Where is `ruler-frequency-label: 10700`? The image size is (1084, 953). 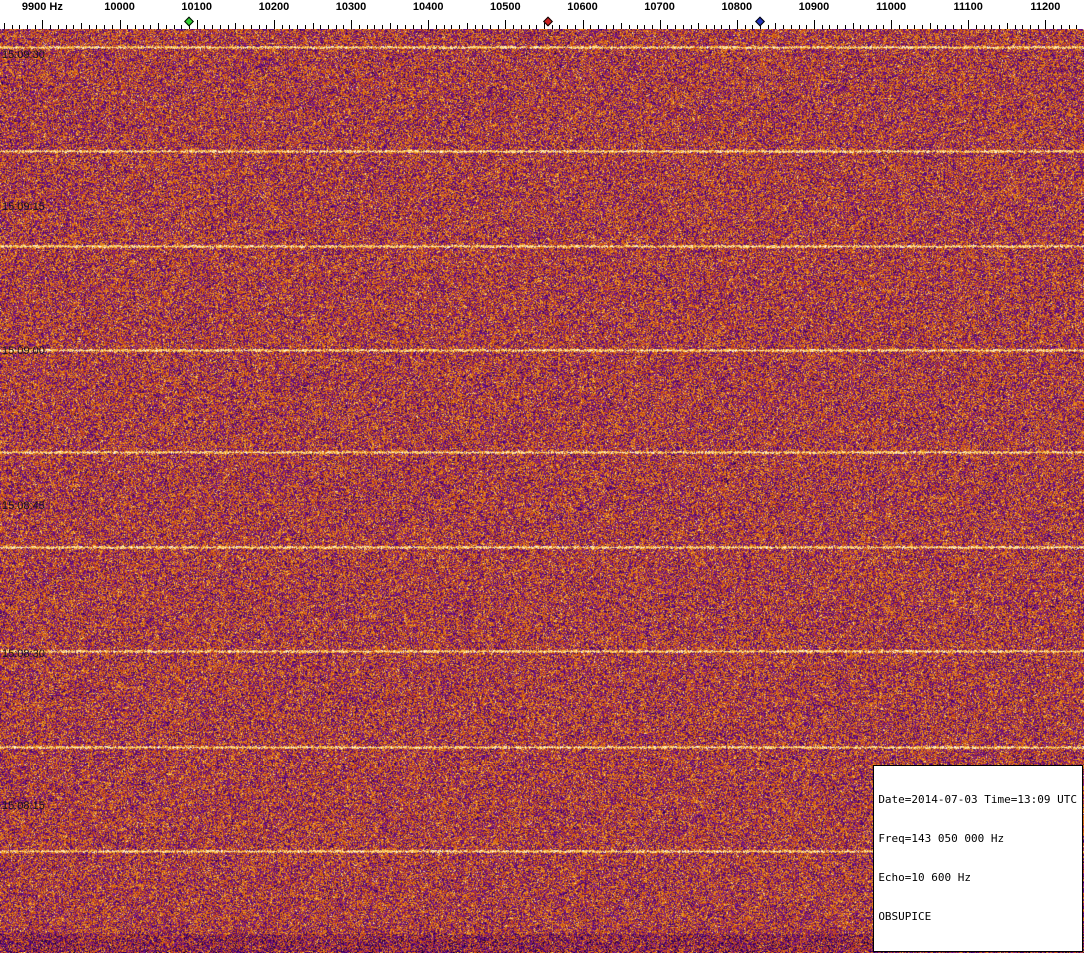
ruler-frequency-label: 10700 is located at coordinates (659, 7).